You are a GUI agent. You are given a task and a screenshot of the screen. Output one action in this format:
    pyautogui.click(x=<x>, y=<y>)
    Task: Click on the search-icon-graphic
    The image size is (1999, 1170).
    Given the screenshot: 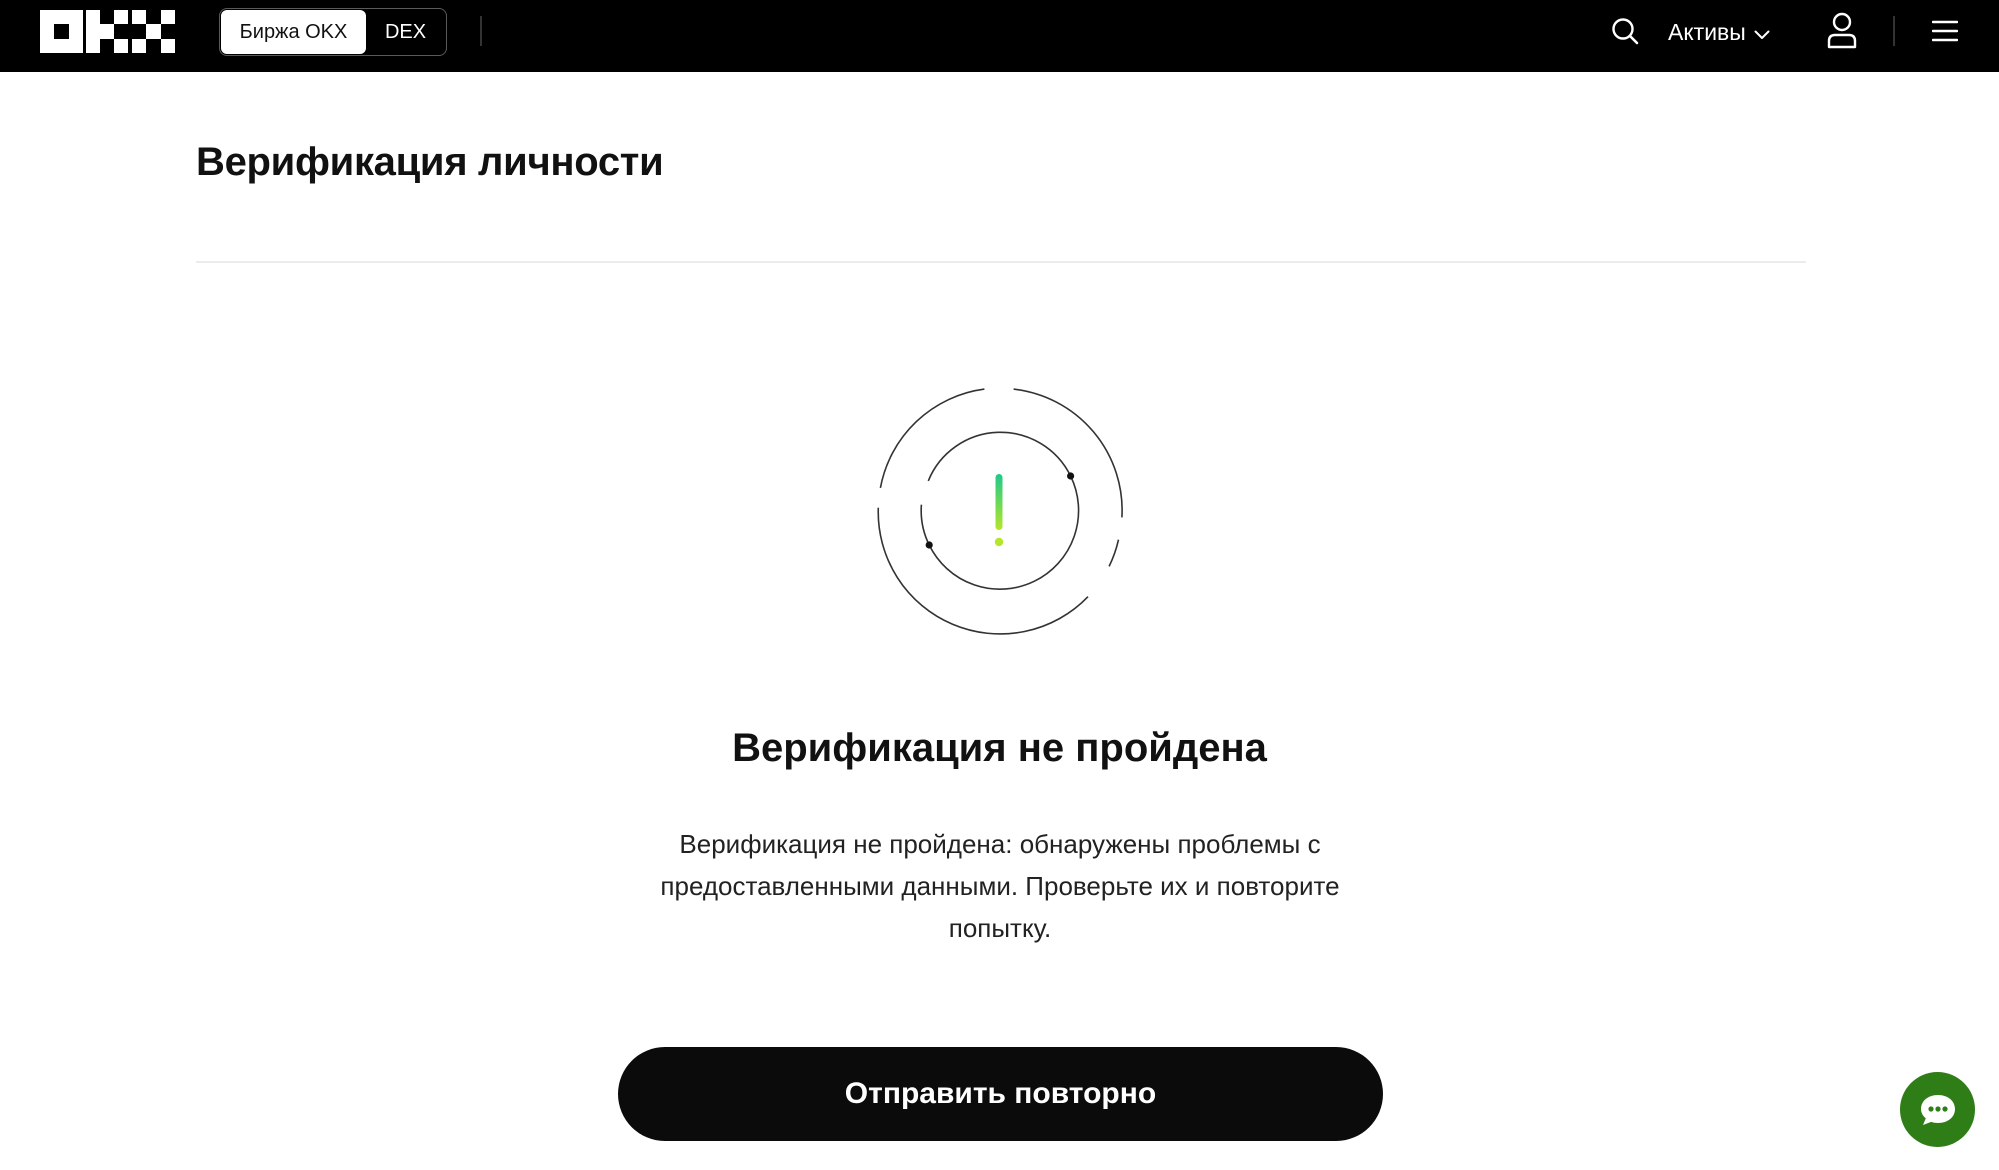 What is the action you would take?
    pyautogui.click(x=1625, y=31)
    